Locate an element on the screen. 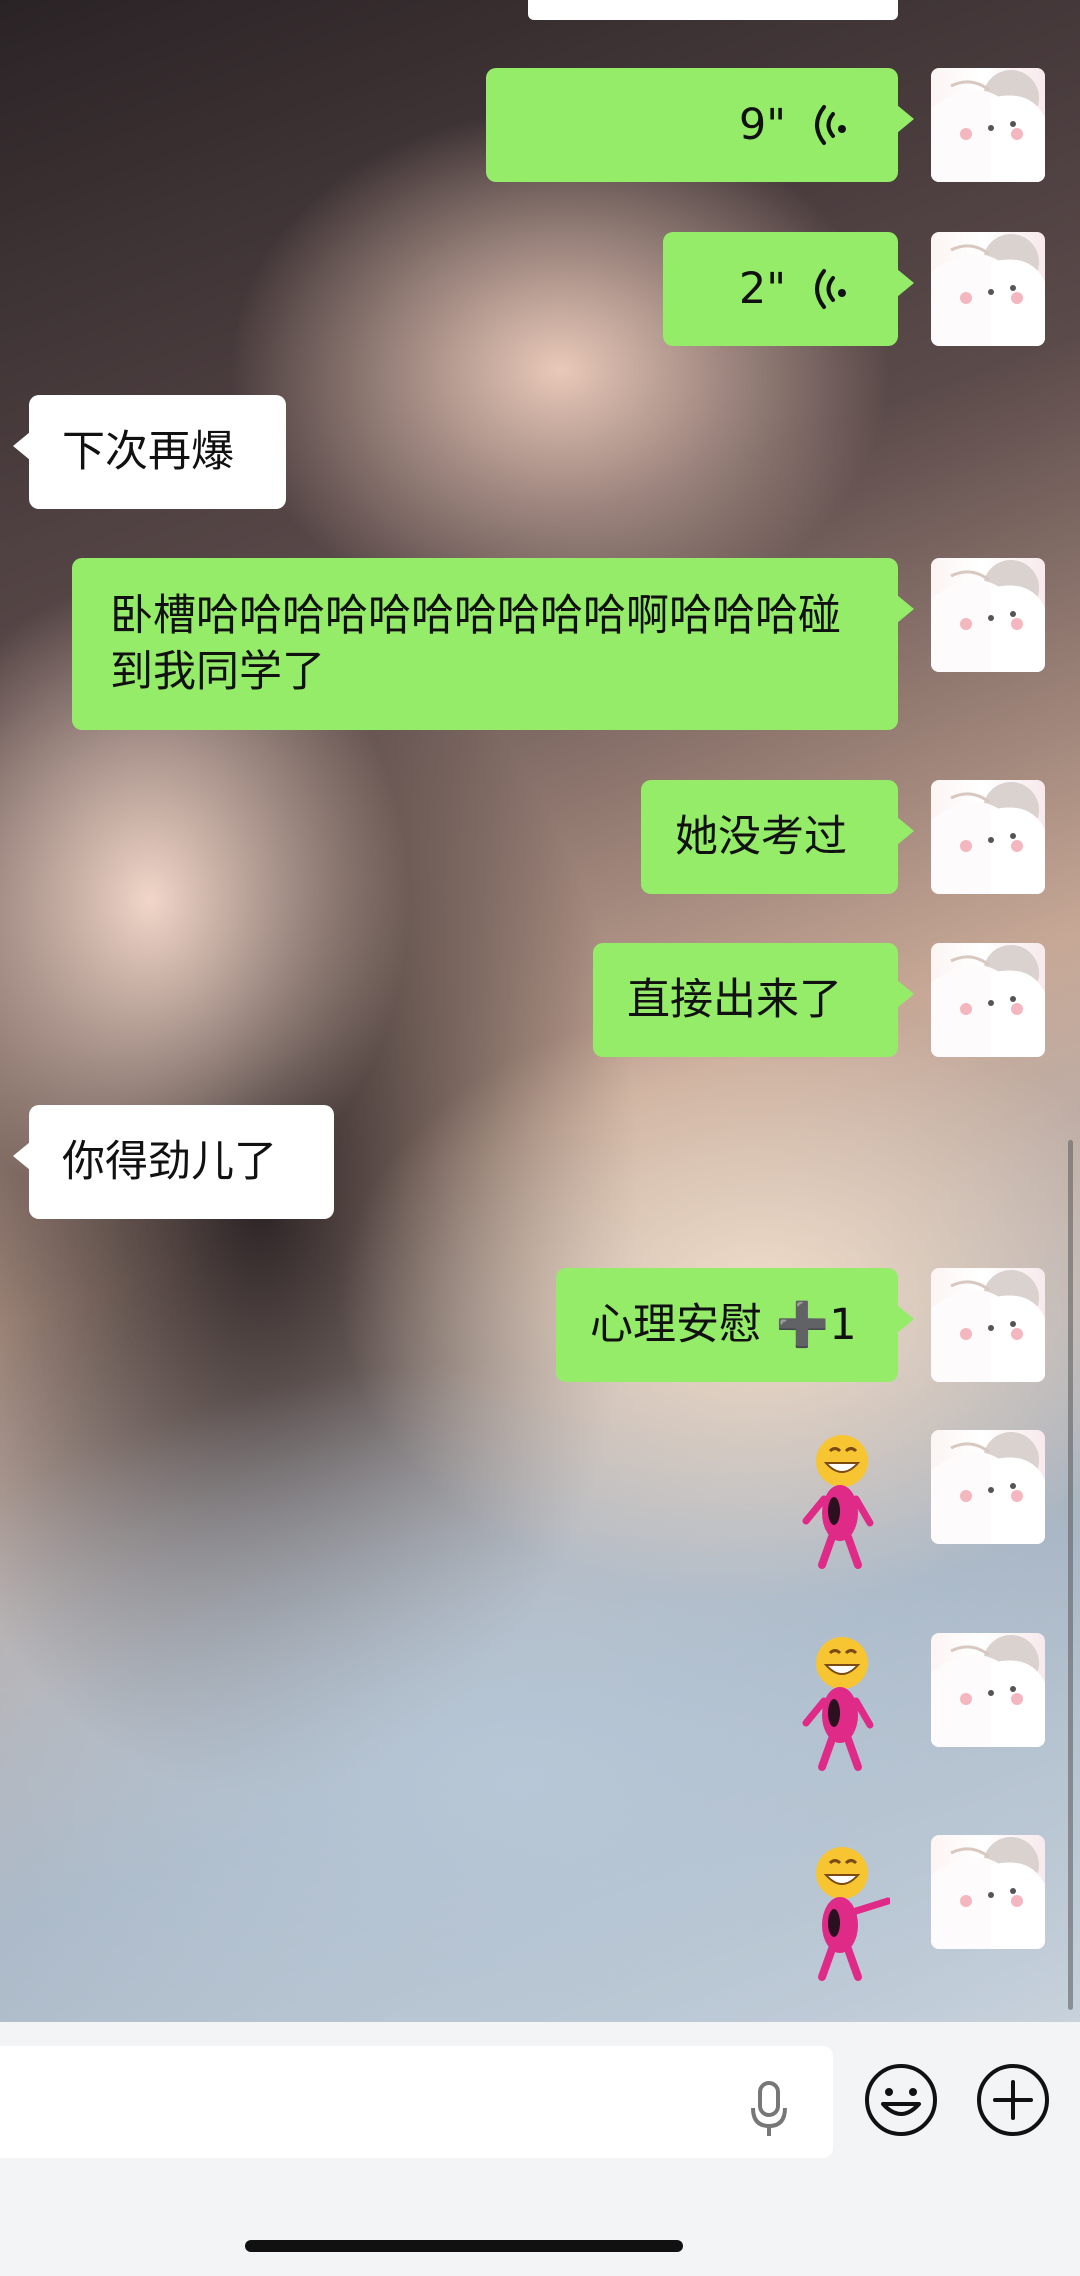 This screenshot has width=1080, height=2276. pointing-sticker is located at coordinates (845, 1915).